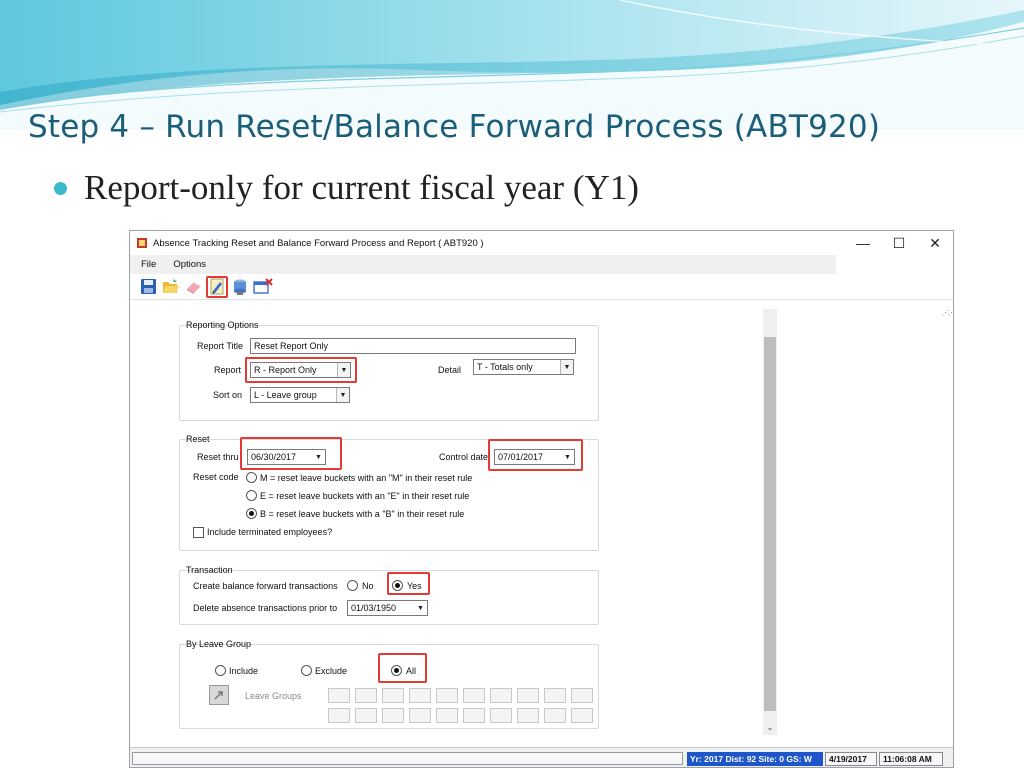 The width and height of the screenshot is (1024, 768). I want to click on report-highlight, so click(301, 370).